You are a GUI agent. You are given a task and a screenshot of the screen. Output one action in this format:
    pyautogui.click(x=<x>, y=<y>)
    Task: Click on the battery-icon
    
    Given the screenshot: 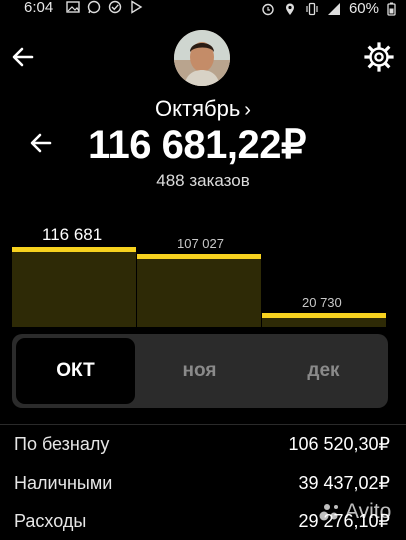 What is the action you would take?
    pyautogui.click(x=391, y=9)
    